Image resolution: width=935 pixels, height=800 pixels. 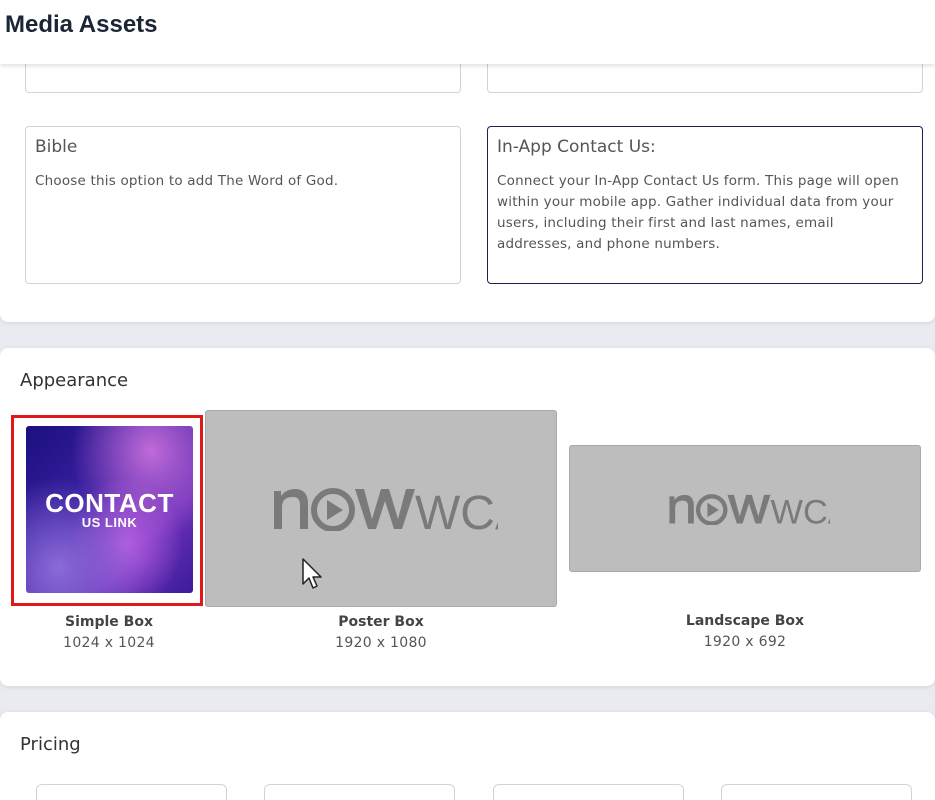 What do you see at coordinates (381, 643) in the screenshot?
I see `poster-box-size: 1920 x 1080` at bounding box center [381, 643].